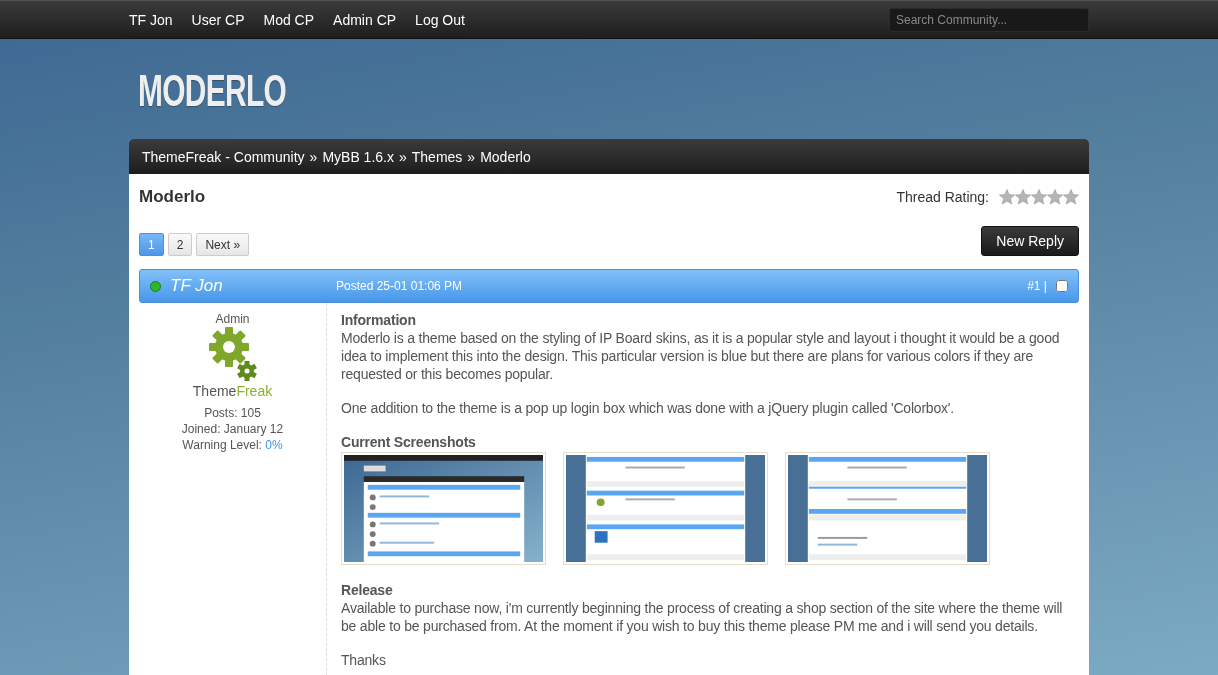 This screenshot has height=675, width=1218. What do you see at coordinates (172, 196) in the screenshot?
I see `thread-title: Moderlo` at bounding box center [172, 196].